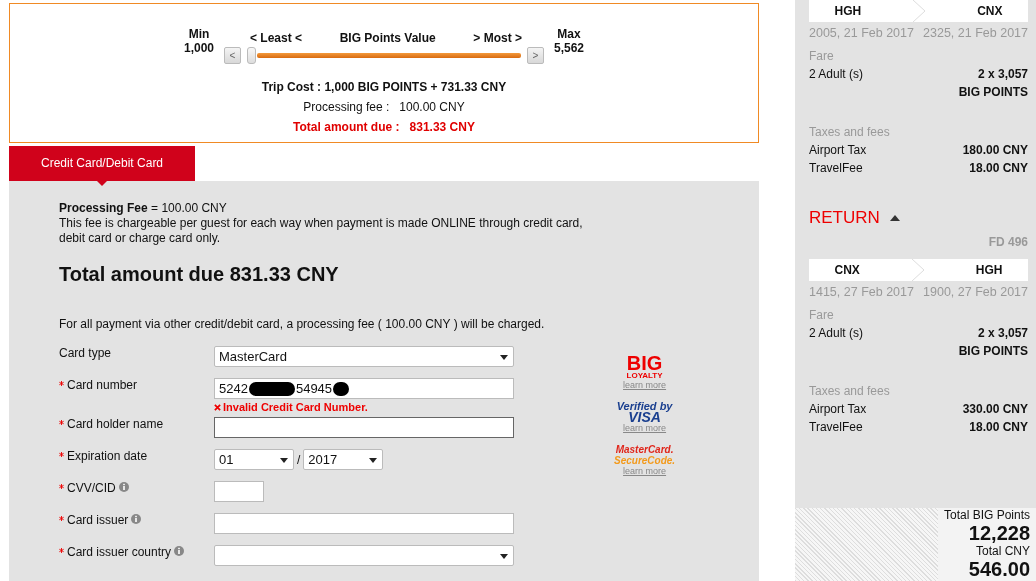 Image resolution: width=1036 pixels, height=581 pixels. Describe the element at coordinates (975, 292) in the screenshot. I see `arrival-time: 1900, 27 Feb 2017` at that location.